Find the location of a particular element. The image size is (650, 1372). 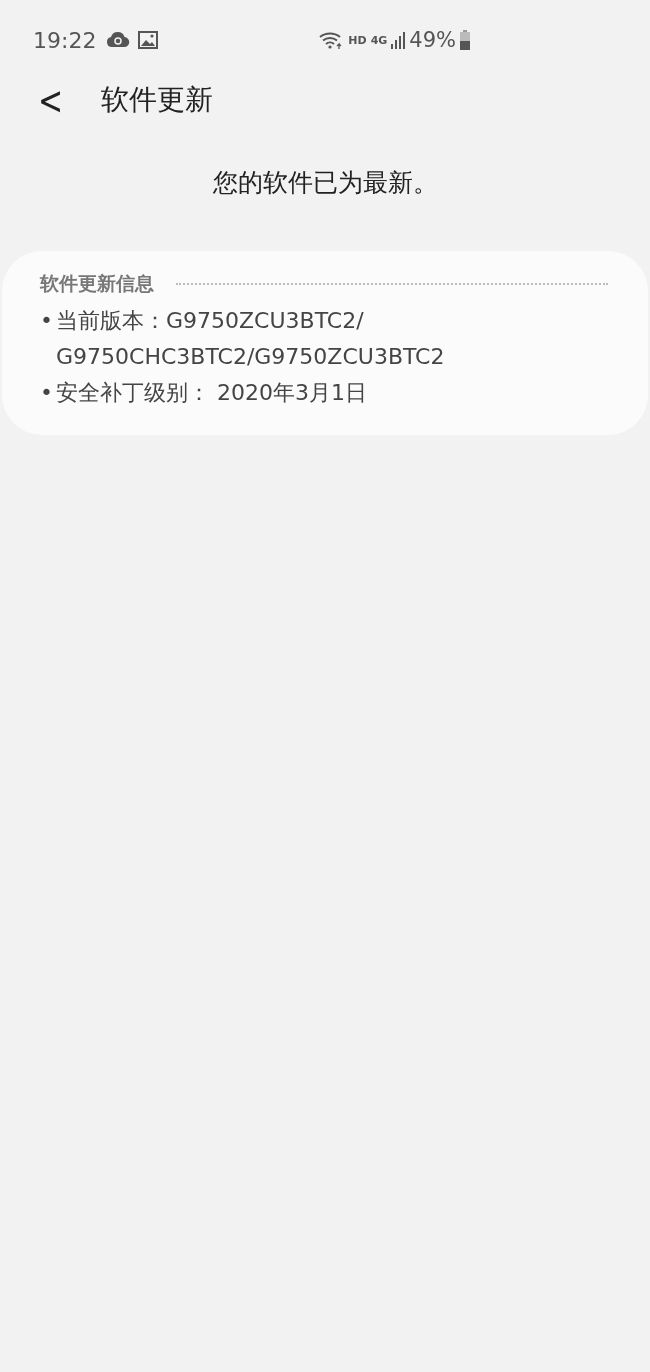

battery-percent: 49% is located at coordinates (432, 40).